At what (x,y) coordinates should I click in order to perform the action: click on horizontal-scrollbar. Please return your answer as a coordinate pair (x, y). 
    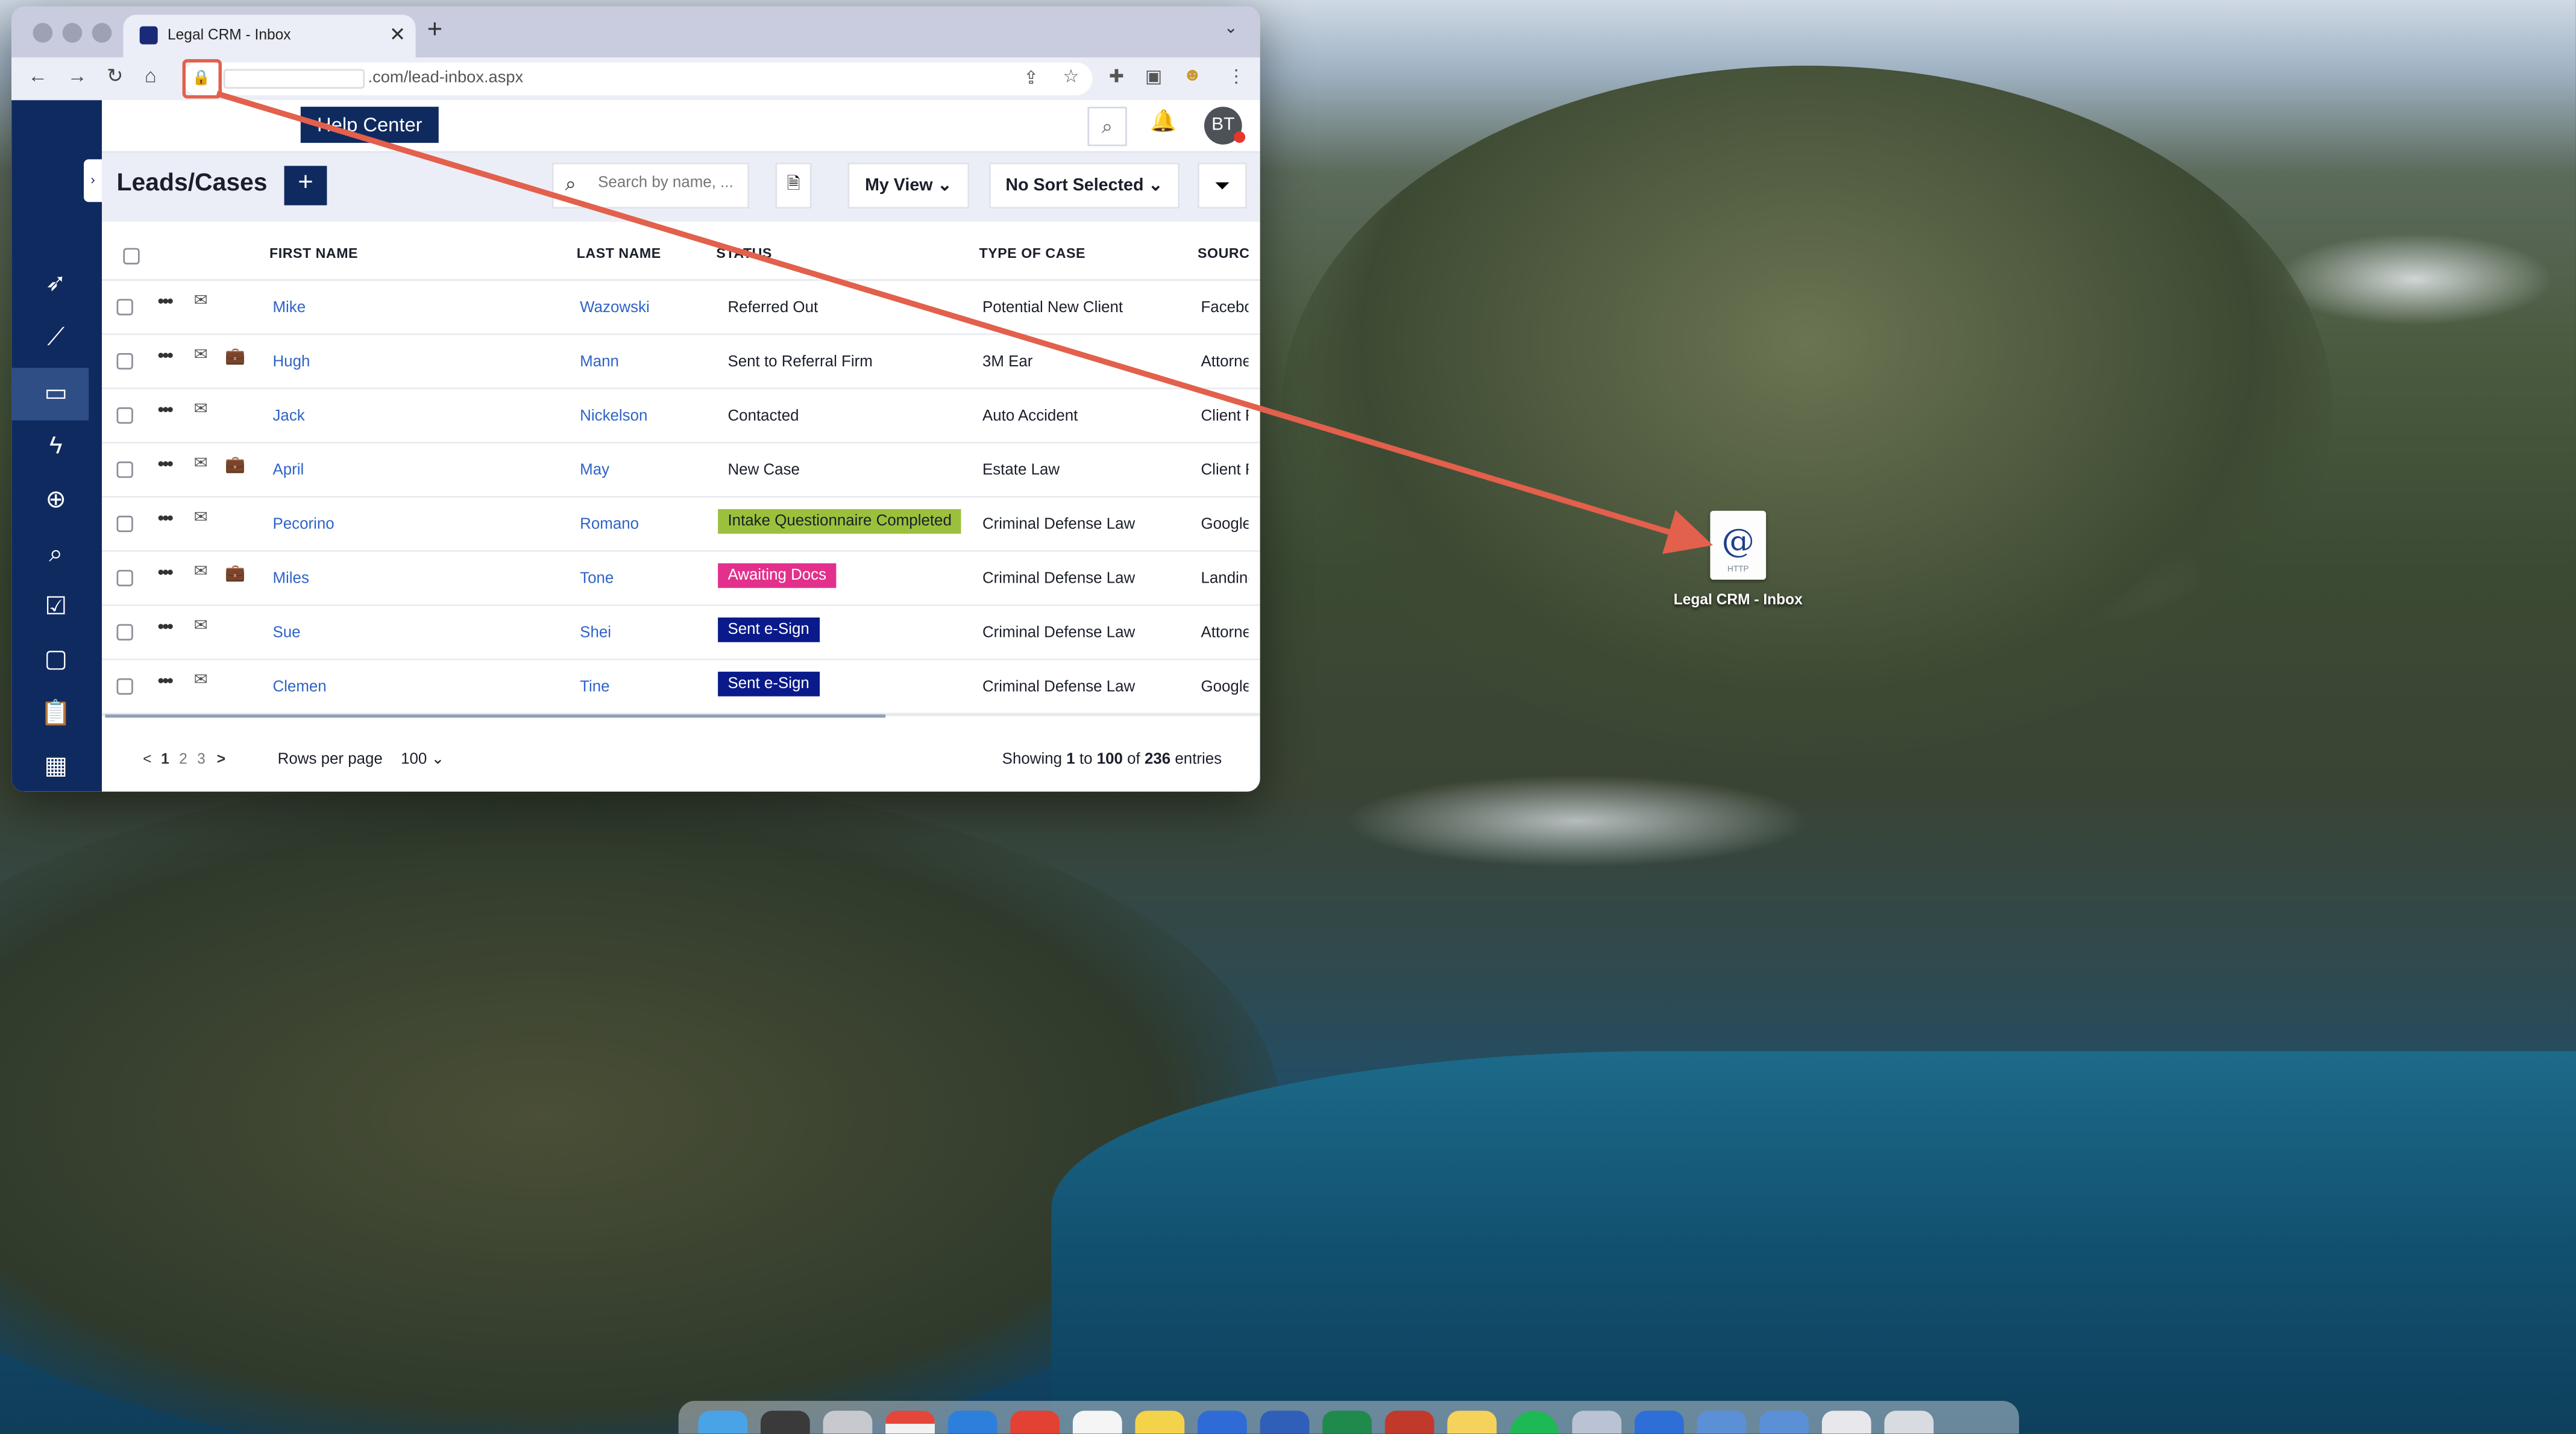
    Looking at the image, I should click on (495, 716).